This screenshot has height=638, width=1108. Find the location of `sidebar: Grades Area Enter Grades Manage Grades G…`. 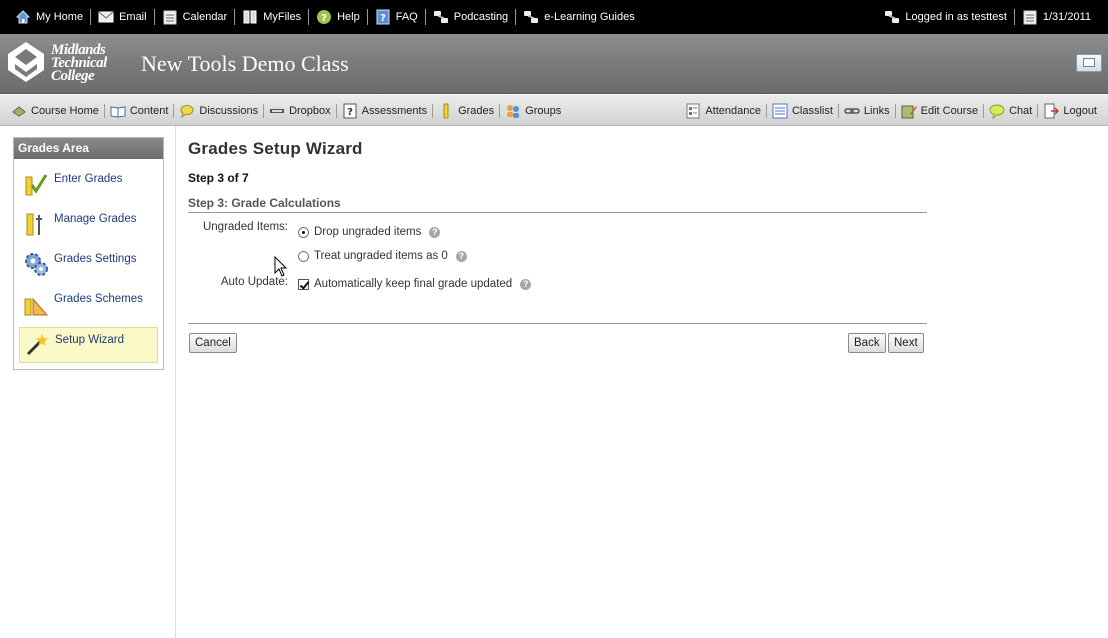

sidebar: Grades Area Enter Grades Manage Grades G… is located at coordinates (88, 382).